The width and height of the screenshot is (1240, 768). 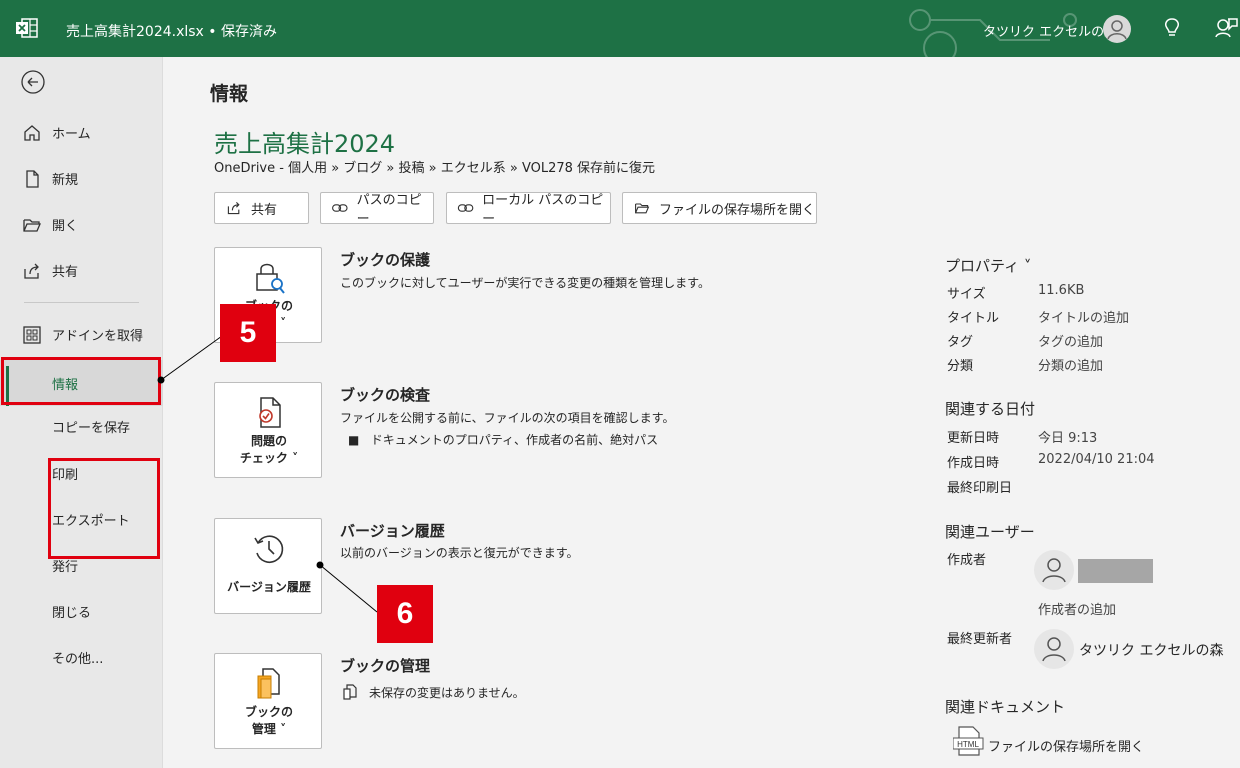 I want to click on callout-step-6: 6, so click(x=405, y=614).